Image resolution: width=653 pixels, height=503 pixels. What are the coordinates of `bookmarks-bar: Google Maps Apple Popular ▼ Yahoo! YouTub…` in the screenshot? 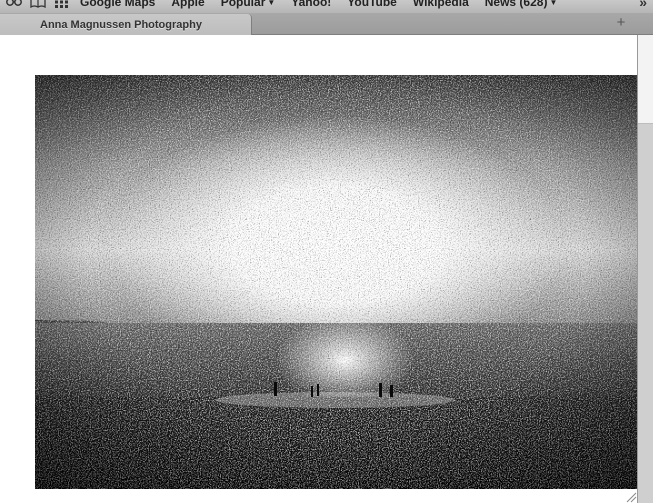 It's located at (326, 6).